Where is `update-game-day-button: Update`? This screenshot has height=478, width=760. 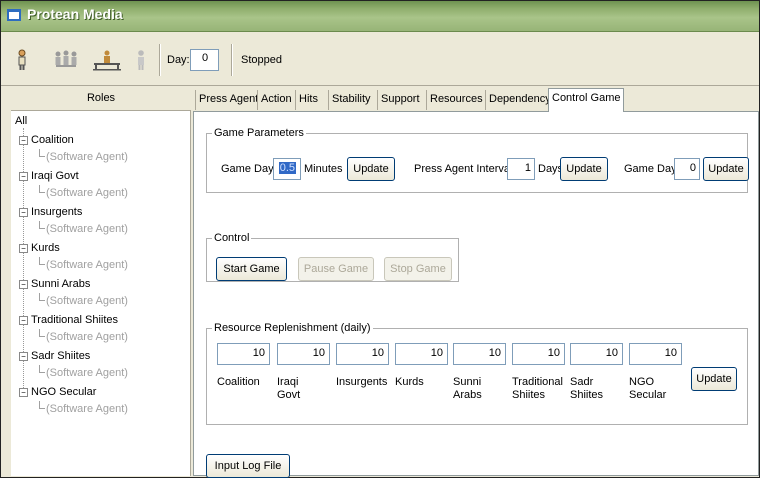 update-game-day-button: Update is located at coordinates (726, 169).